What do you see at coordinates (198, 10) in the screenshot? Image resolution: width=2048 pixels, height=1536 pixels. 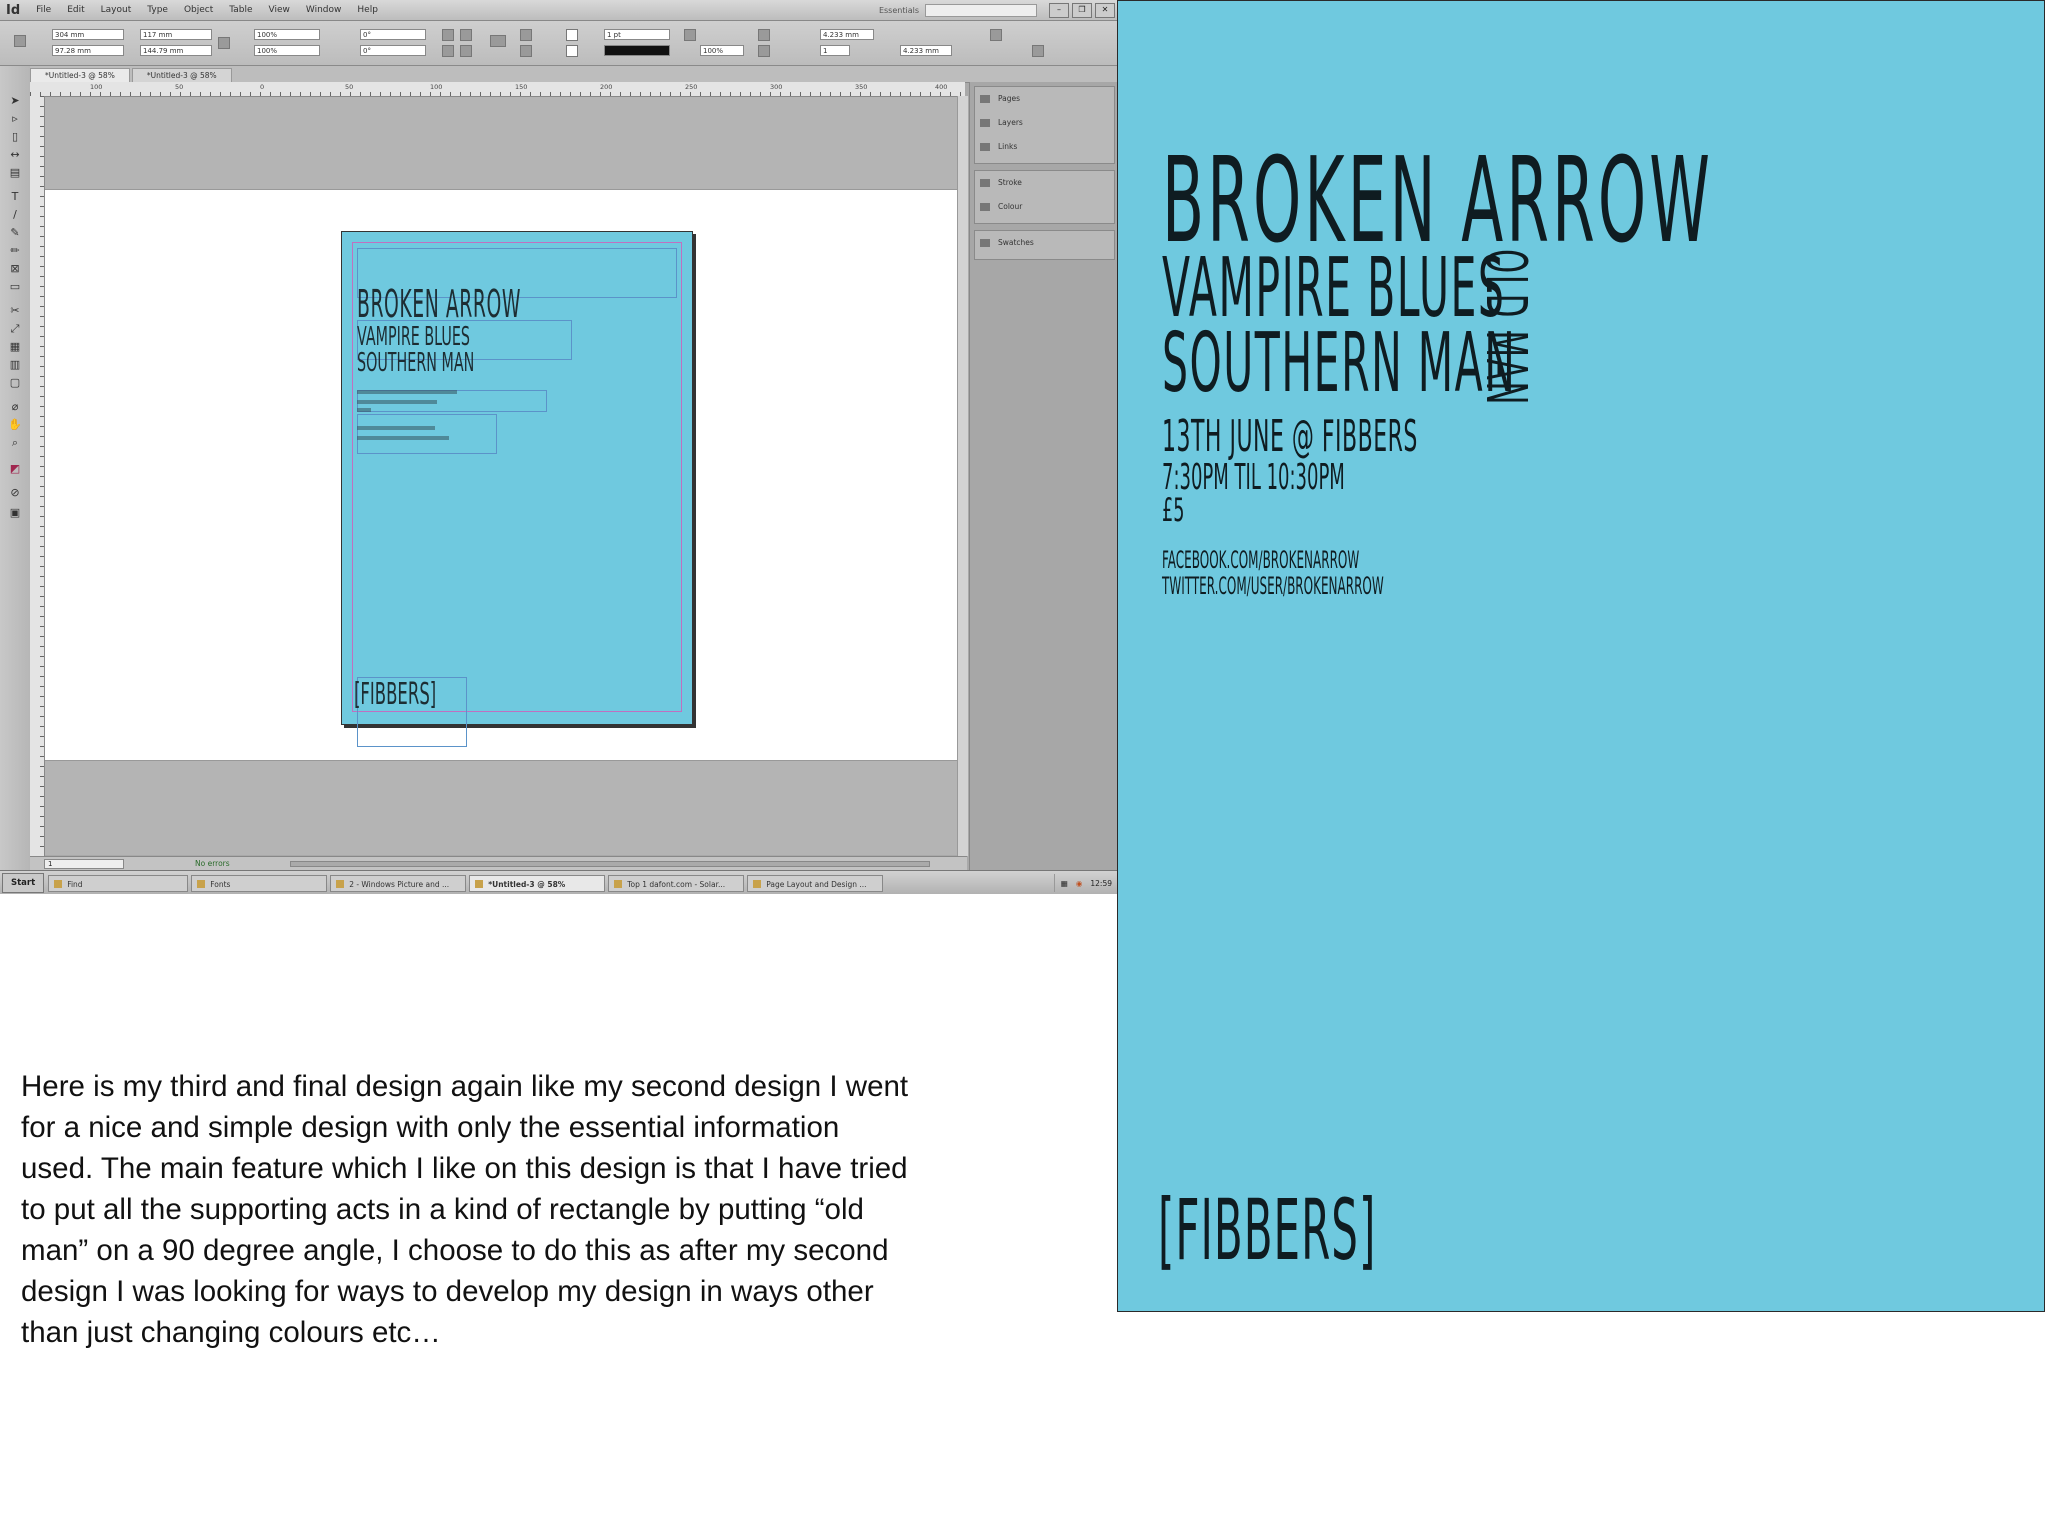 I see `menu-object: Object` at bounding box center [198, 10].